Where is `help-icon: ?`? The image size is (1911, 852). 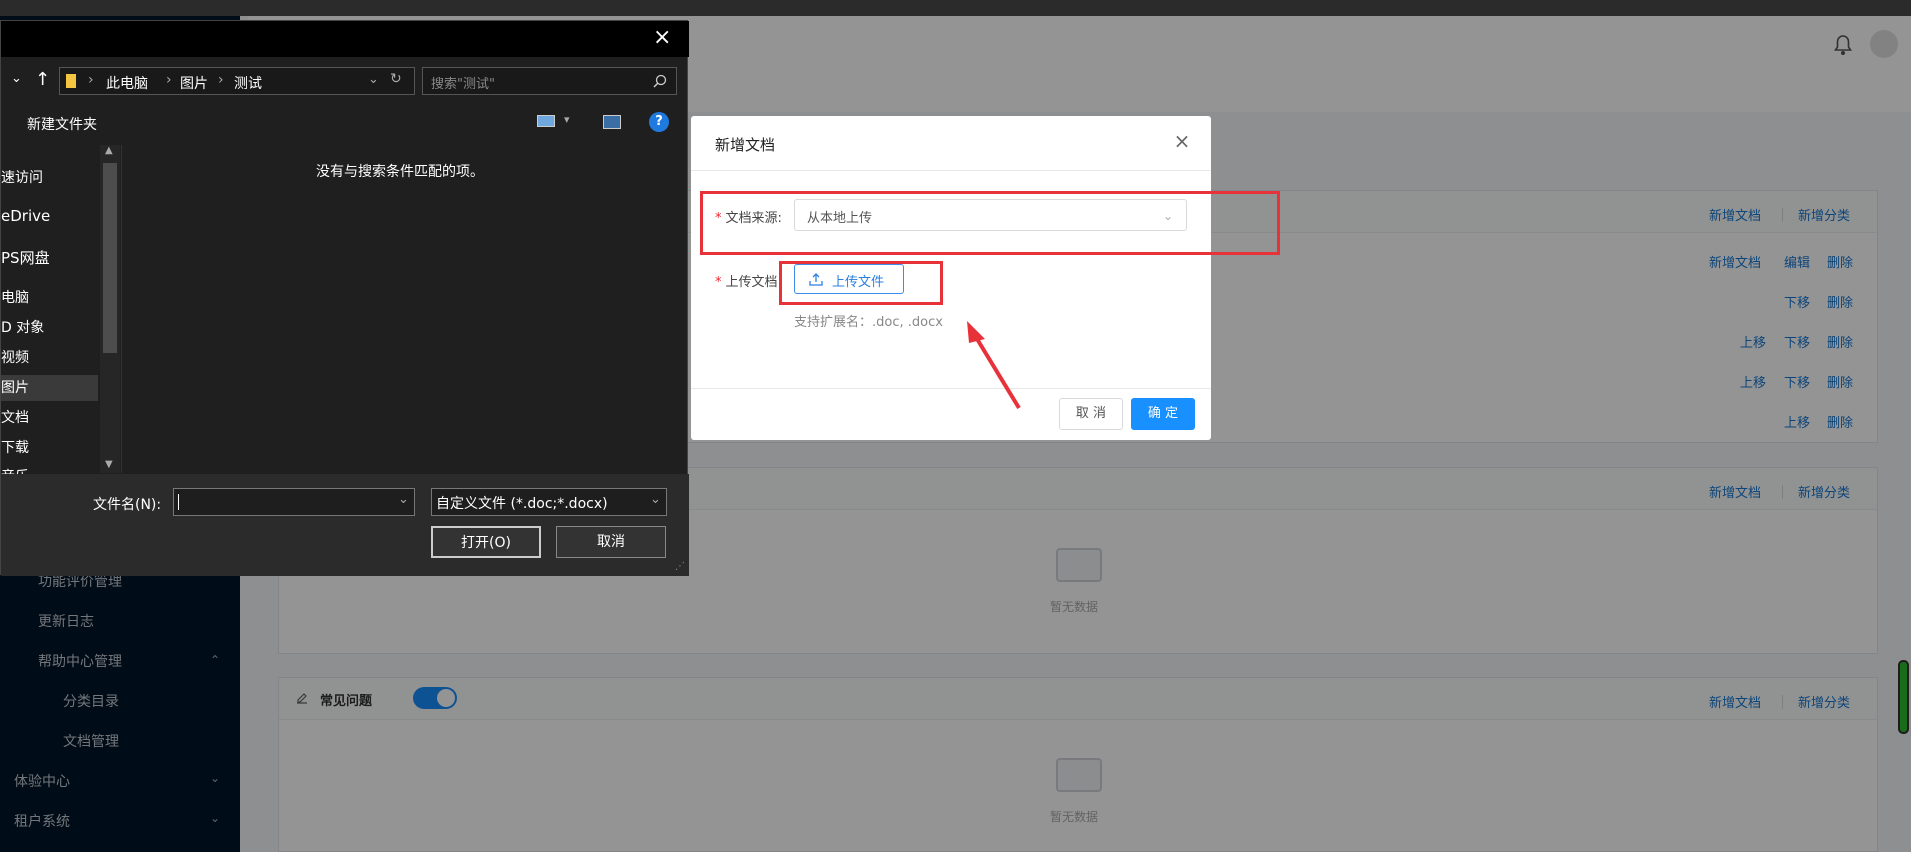
help-icon: ? is located at coordinates (659, 122).